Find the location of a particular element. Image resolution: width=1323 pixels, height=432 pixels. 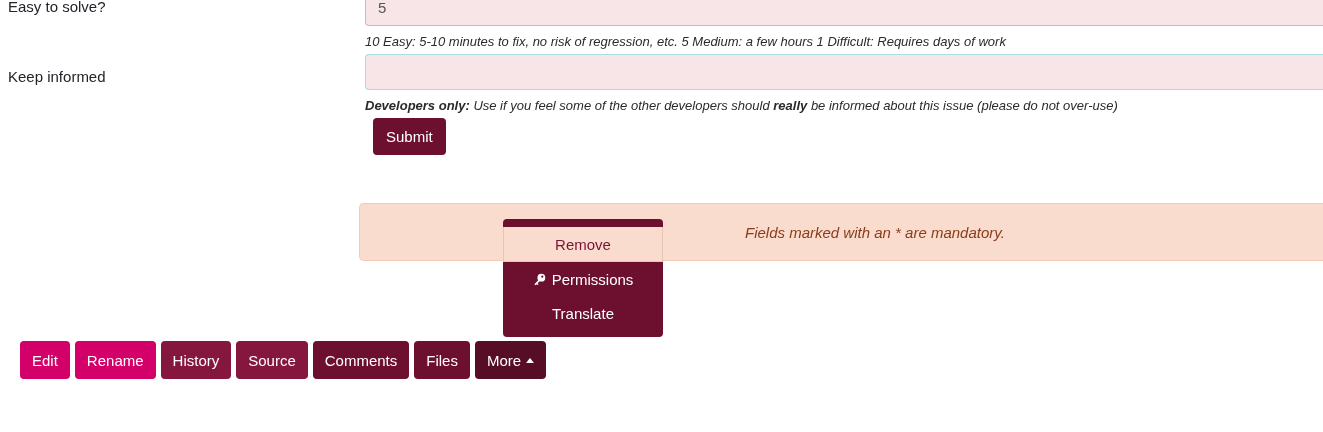

input-field: 5 is located at coordinates (844, 13).